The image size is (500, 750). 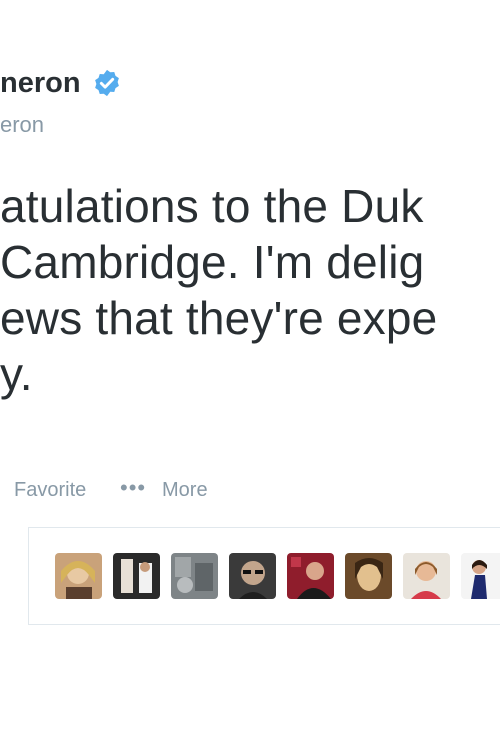 What do you see at coordinates (16, 374) in the screenshot?
I see `tweet-text-line: y.` at bounding box center [16, 374].